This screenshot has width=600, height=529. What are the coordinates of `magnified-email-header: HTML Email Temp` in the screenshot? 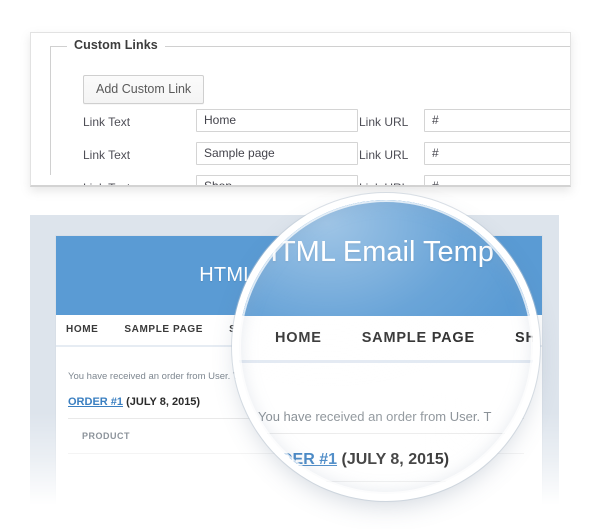 It's located at (386, 258).